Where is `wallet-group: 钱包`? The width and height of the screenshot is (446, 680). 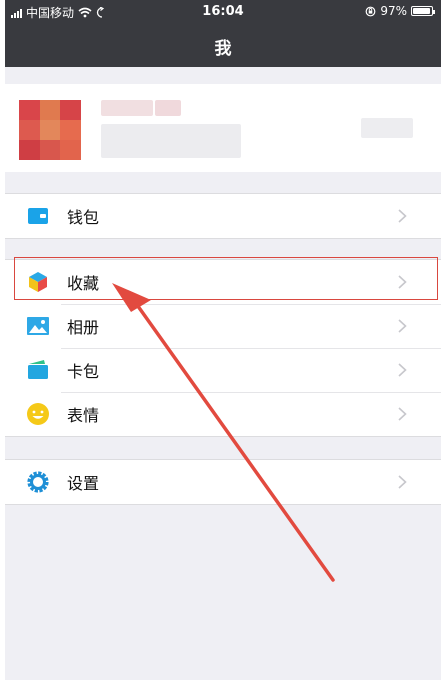 wallet-group: 钱包 is located at coordinates (223, 216).